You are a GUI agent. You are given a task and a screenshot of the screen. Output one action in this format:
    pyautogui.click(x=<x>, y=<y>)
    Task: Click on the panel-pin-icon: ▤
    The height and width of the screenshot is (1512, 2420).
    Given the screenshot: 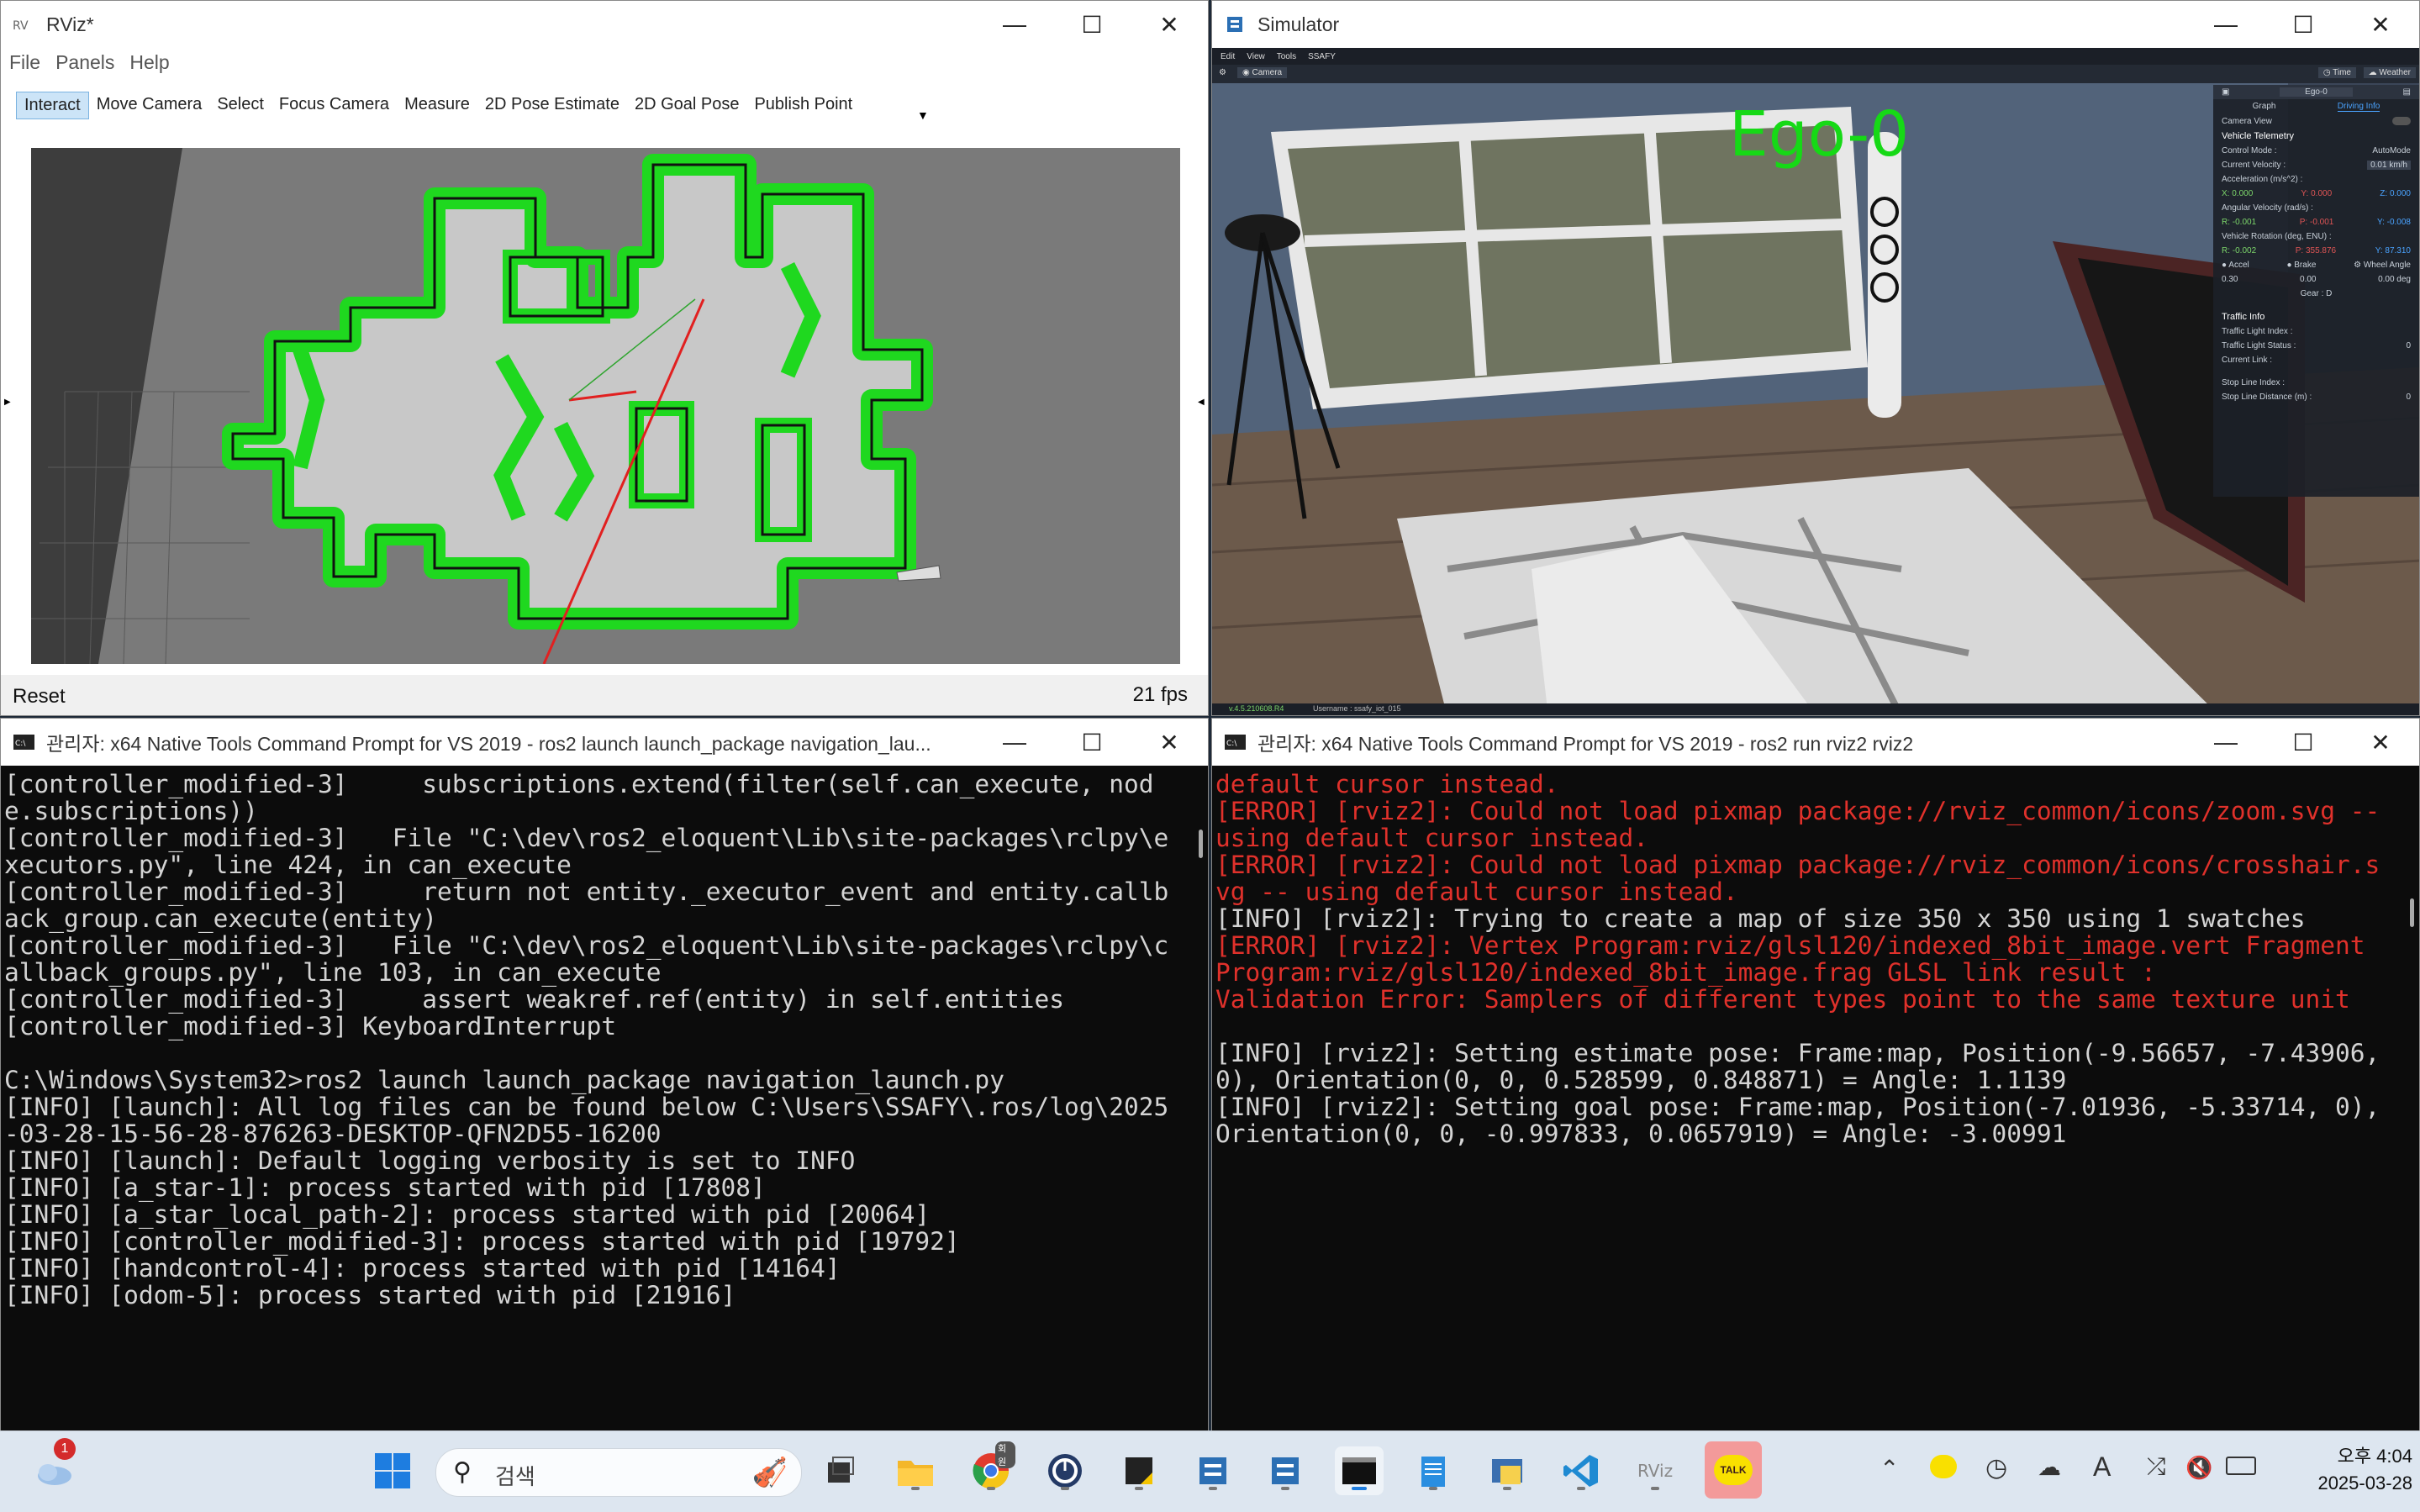 What is the action you would take?
    pyautogui.click(x=2407, y=92)
    